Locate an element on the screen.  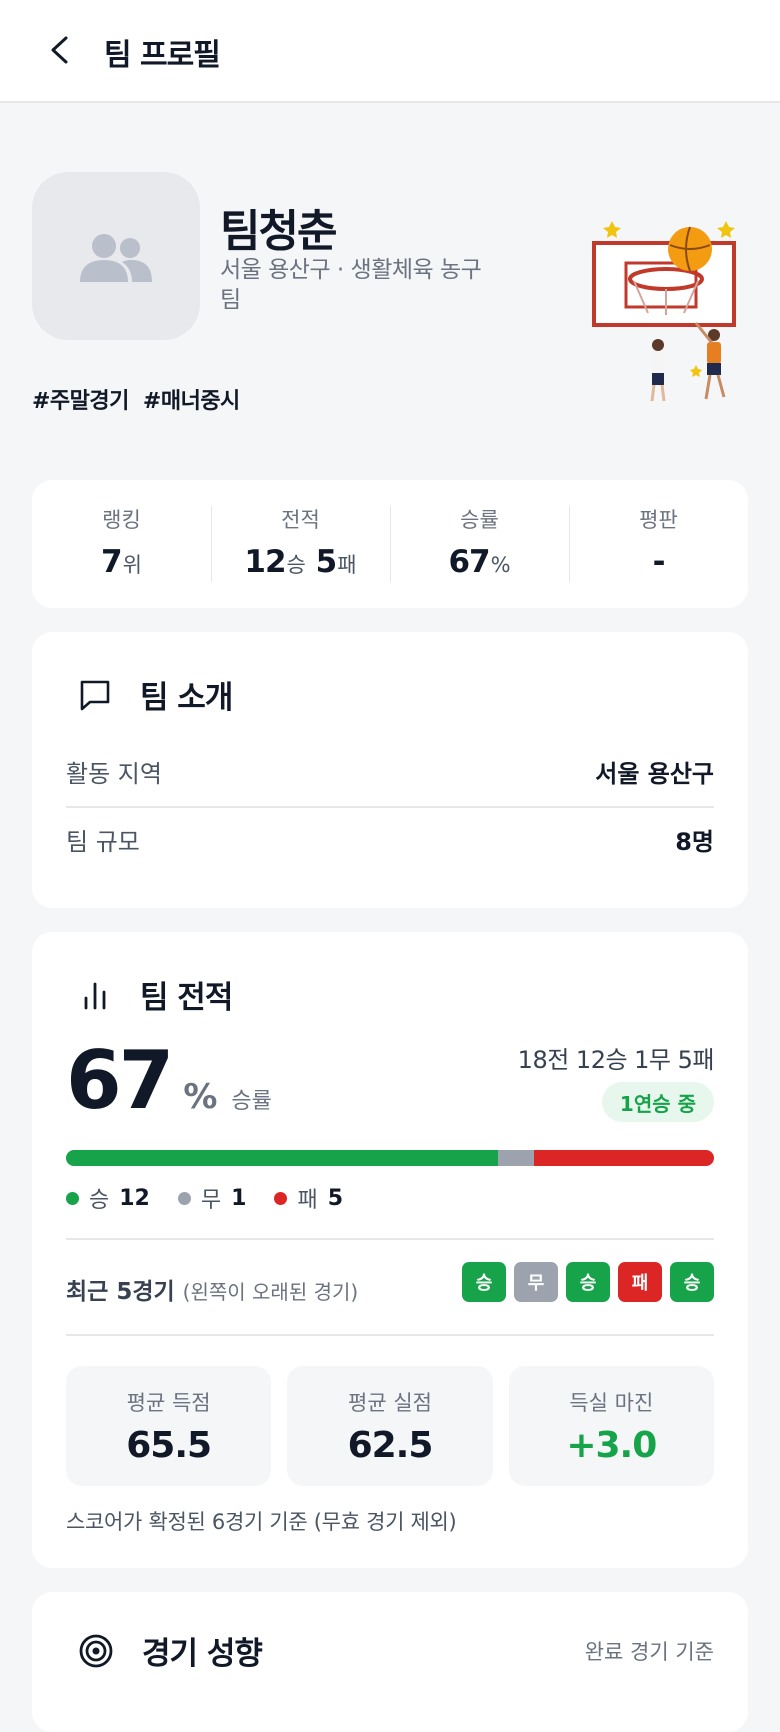
bar-segment-loss is located at coordinates (623, 1158).